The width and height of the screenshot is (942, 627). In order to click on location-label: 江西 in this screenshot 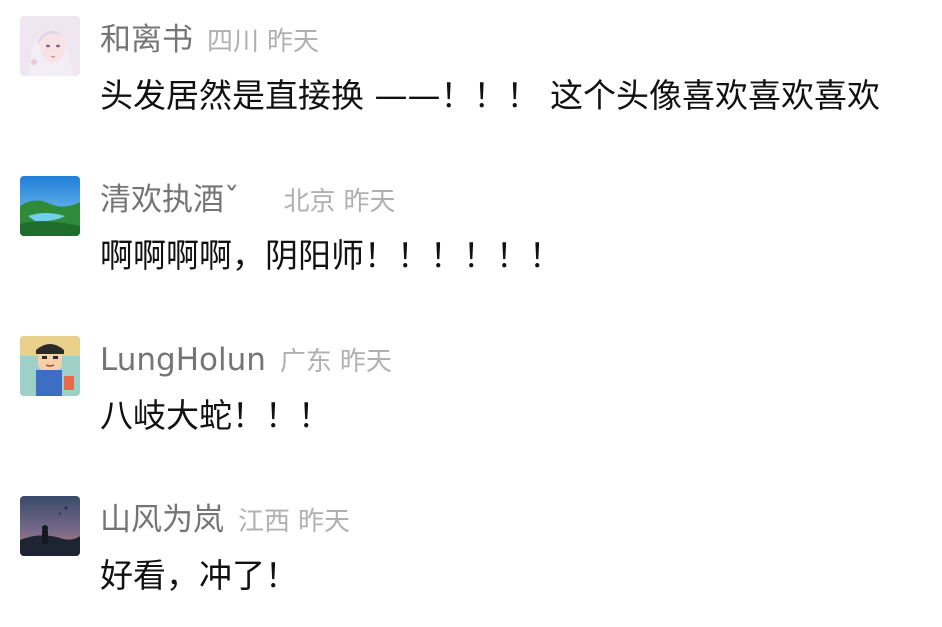, I will do `click(264, 522)`.